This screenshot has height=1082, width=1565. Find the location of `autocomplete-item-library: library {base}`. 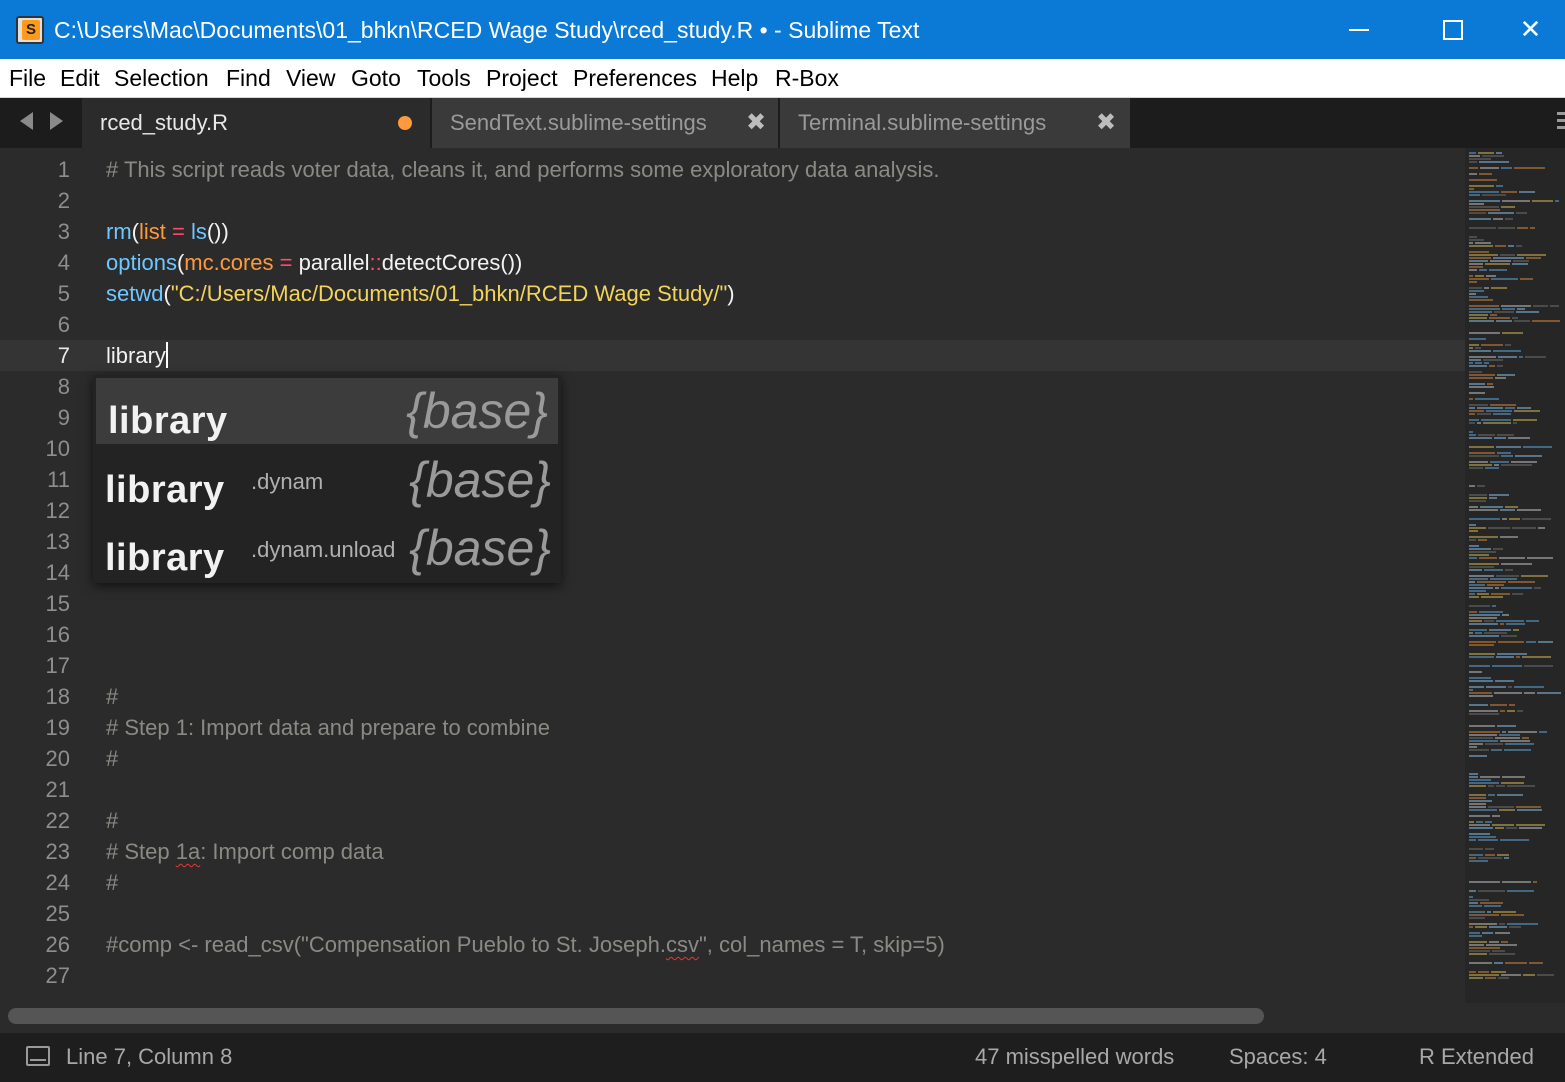

autocomplete-item-library: library {base} is located at coordinates (327, 411).